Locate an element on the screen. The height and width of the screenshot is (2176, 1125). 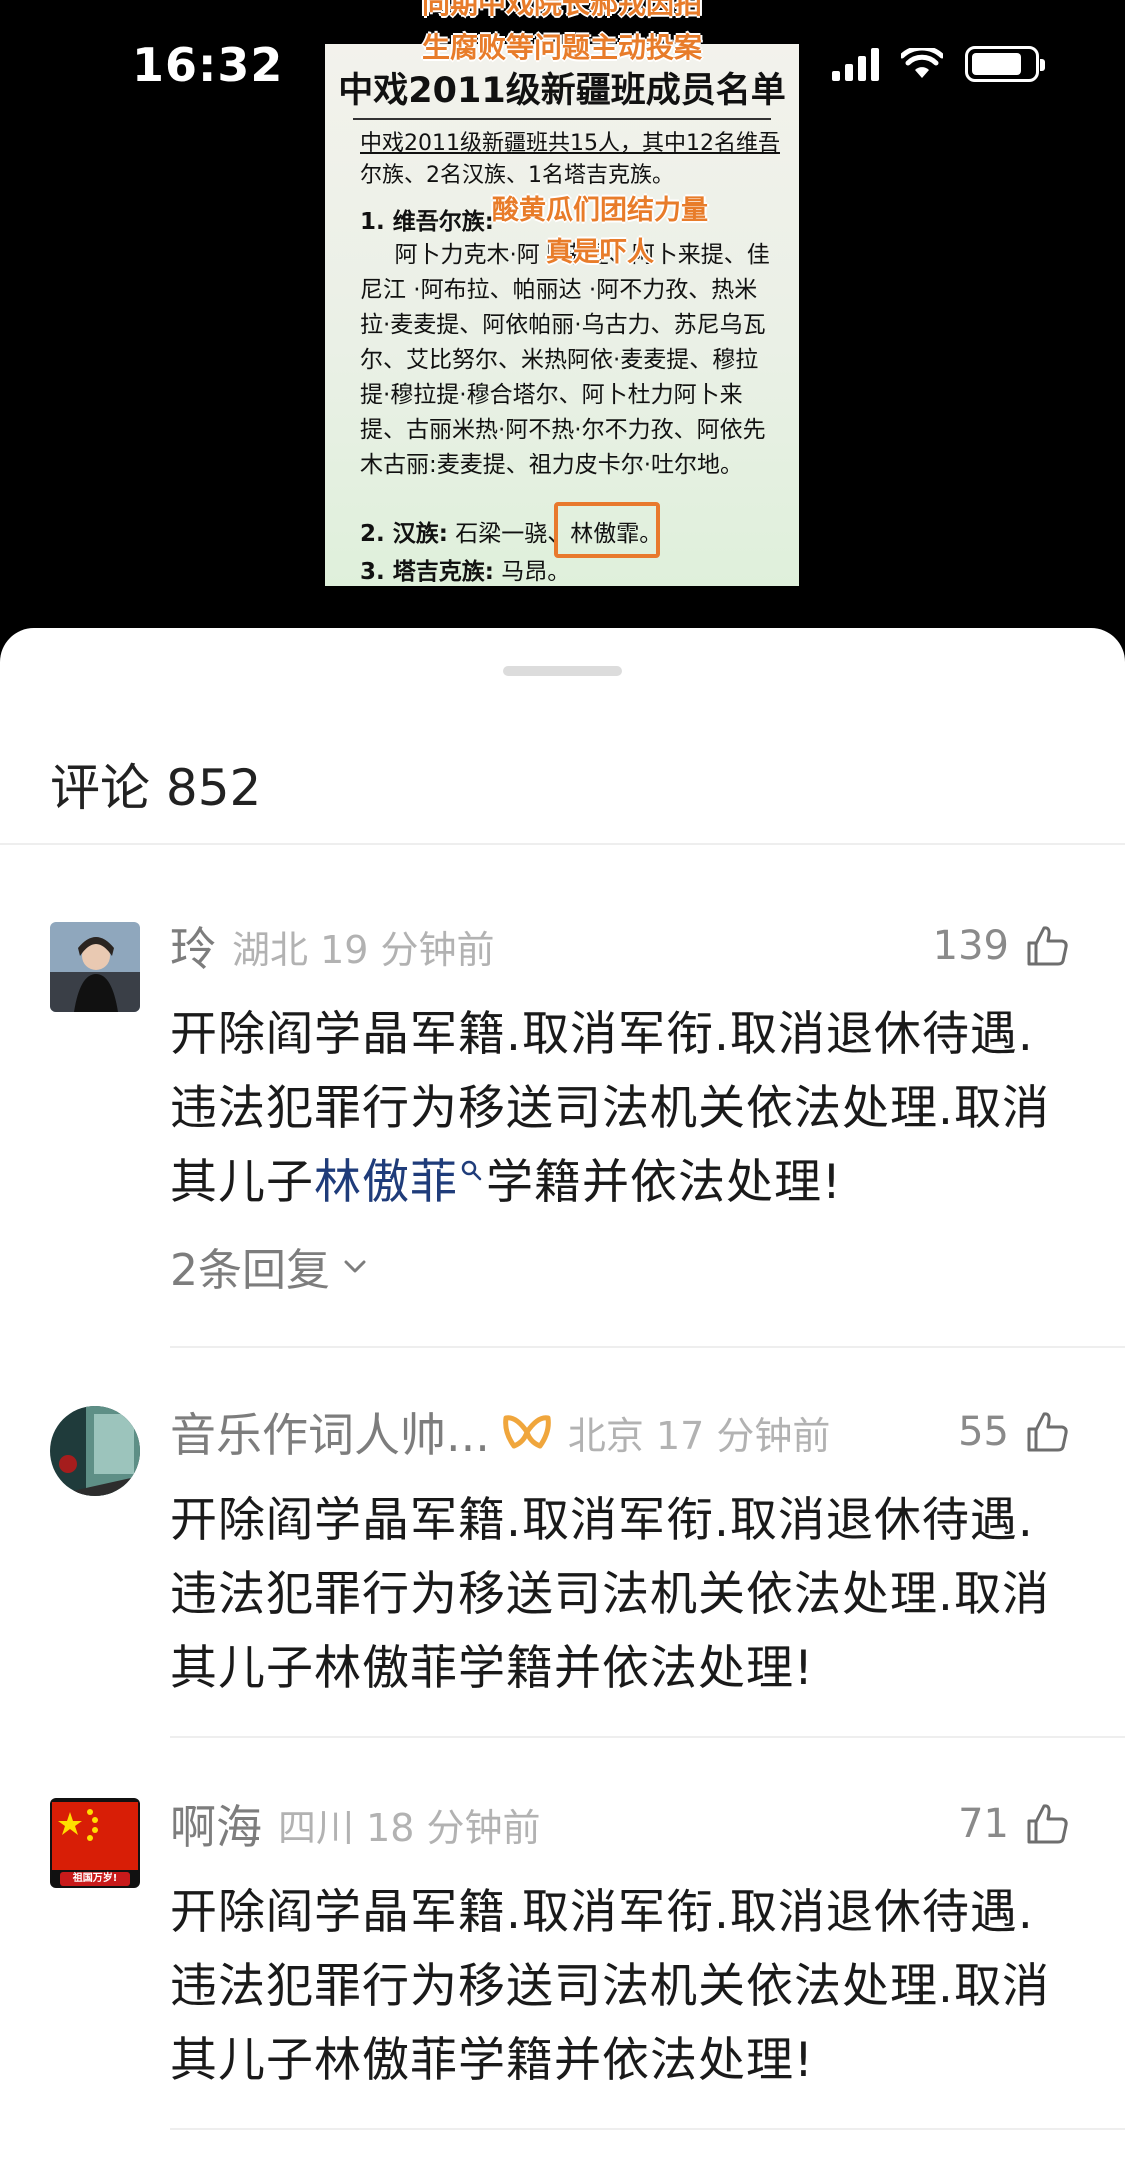
sheet-drag-handle is located at coordinates (562, 671).